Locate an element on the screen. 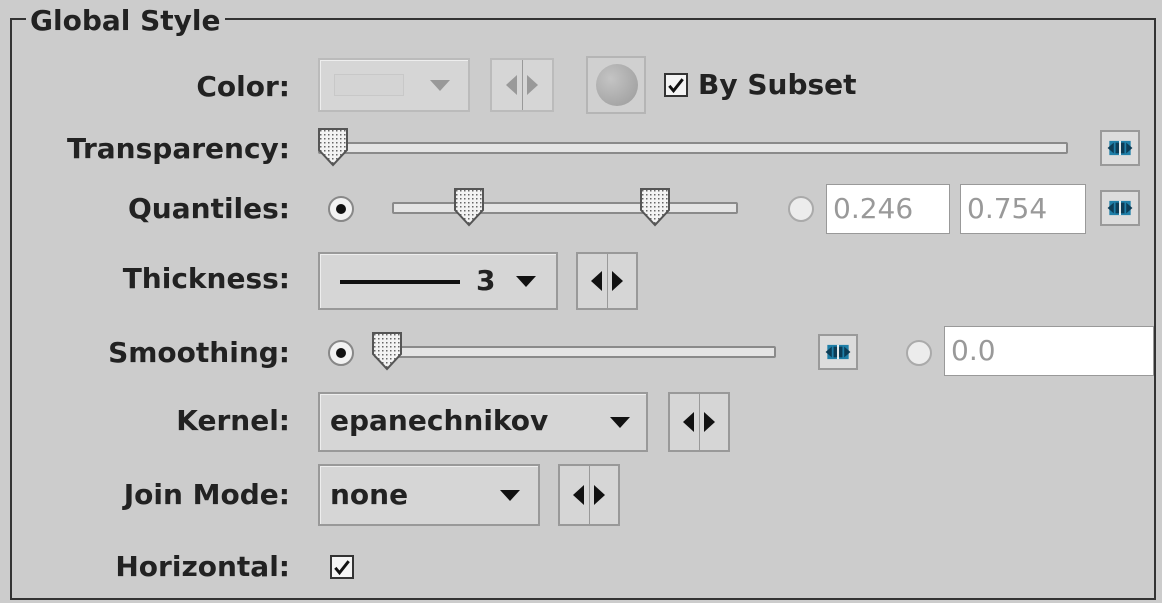 The width and height of the screenshot is (1162, 603). quantiles-label: Quantiles: is located at coordinates (209, 208).